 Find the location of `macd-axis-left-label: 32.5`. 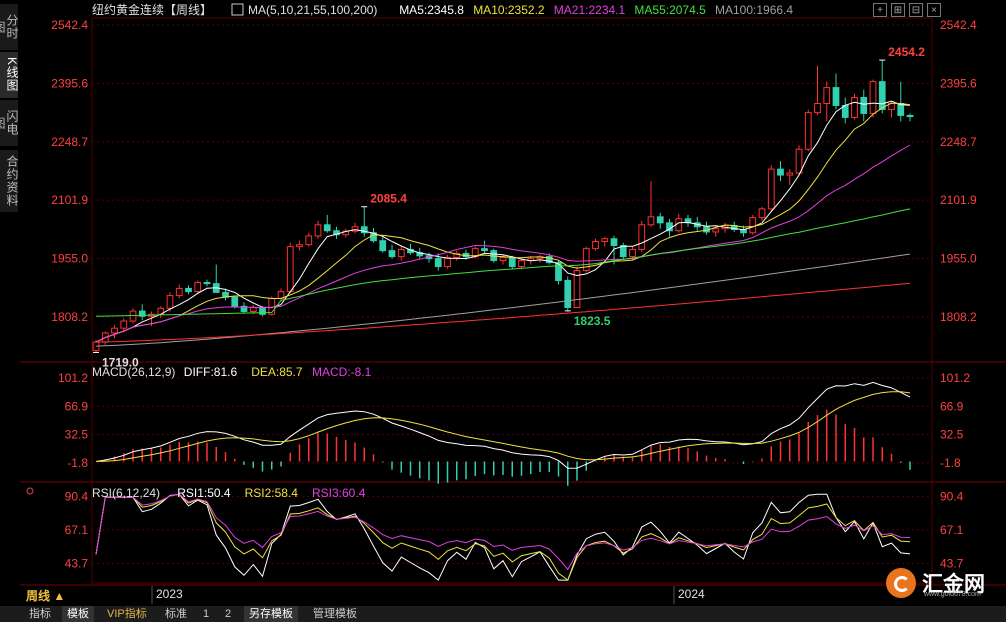

macd-axis-left-label: 32.5 is located at coordinates (77, 435).